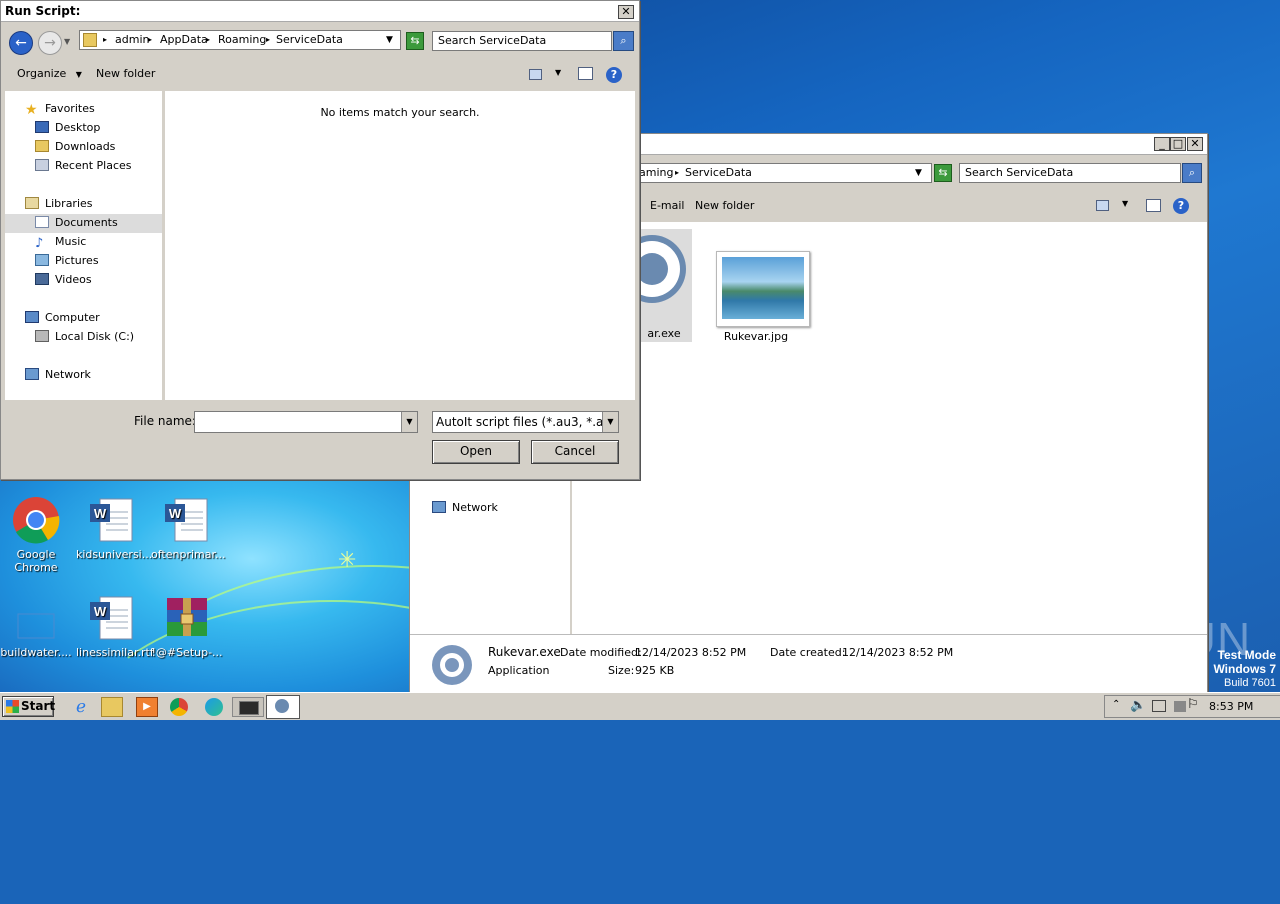  What do you see at coordinates (214, 707) in the screenshot?
I see `edge-icon` at bounding box center [214, 707].